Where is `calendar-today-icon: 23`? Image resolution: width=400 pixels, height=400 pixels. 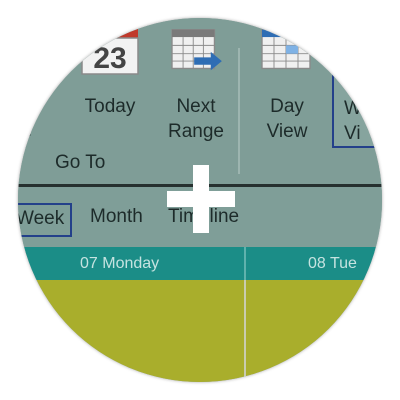 calendar-today-icon: 23 is located at coordinates (110, 51).